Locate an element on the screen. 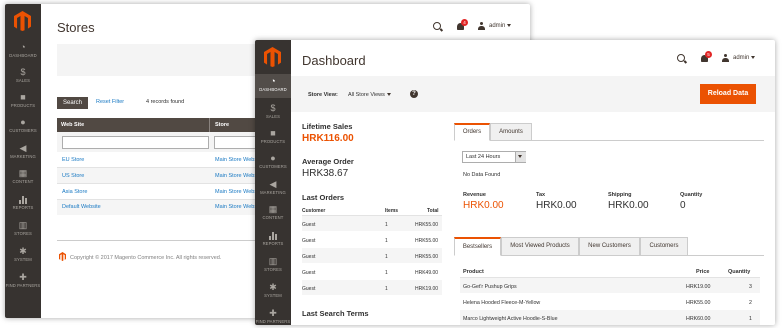  column-header-product: Product is located at coordinates (473, 272).